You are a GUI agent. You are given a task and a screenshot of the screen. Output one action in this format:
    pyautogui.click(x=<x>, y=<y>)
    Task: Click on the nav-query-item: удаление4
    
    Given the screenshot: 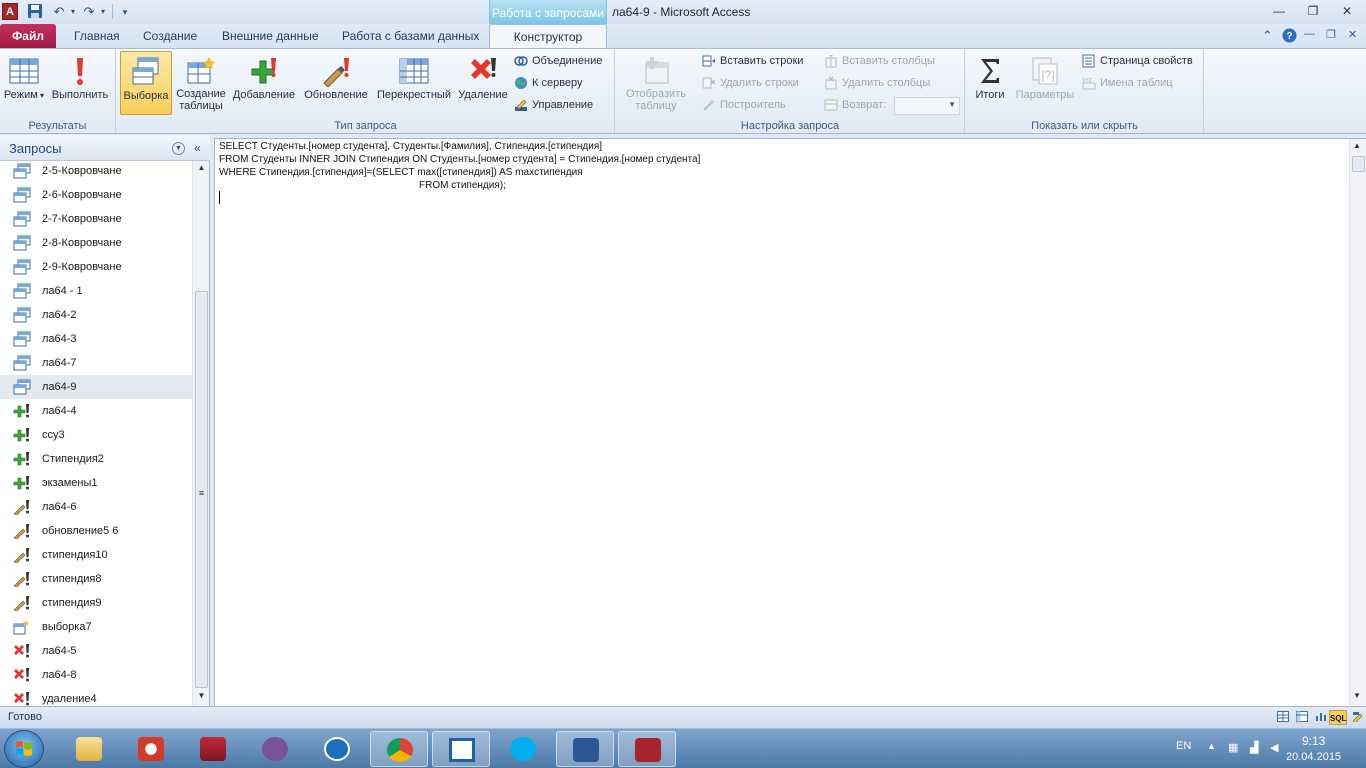 What is the action you would take?
    pyautogui.click(x=96, y=696)
    